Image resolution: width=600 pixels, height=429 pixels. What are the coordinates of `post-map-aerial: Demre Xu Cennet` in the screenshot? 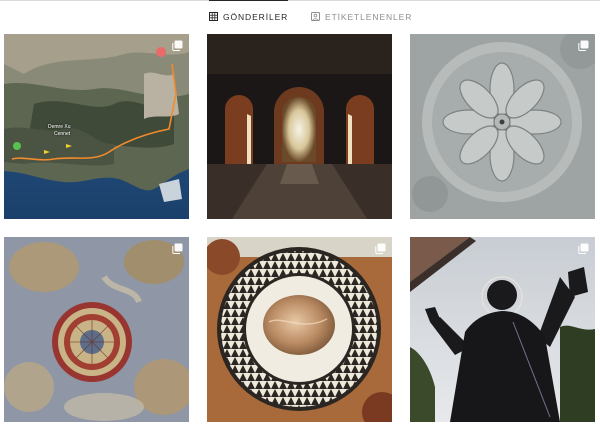 It's located at (96, 126).